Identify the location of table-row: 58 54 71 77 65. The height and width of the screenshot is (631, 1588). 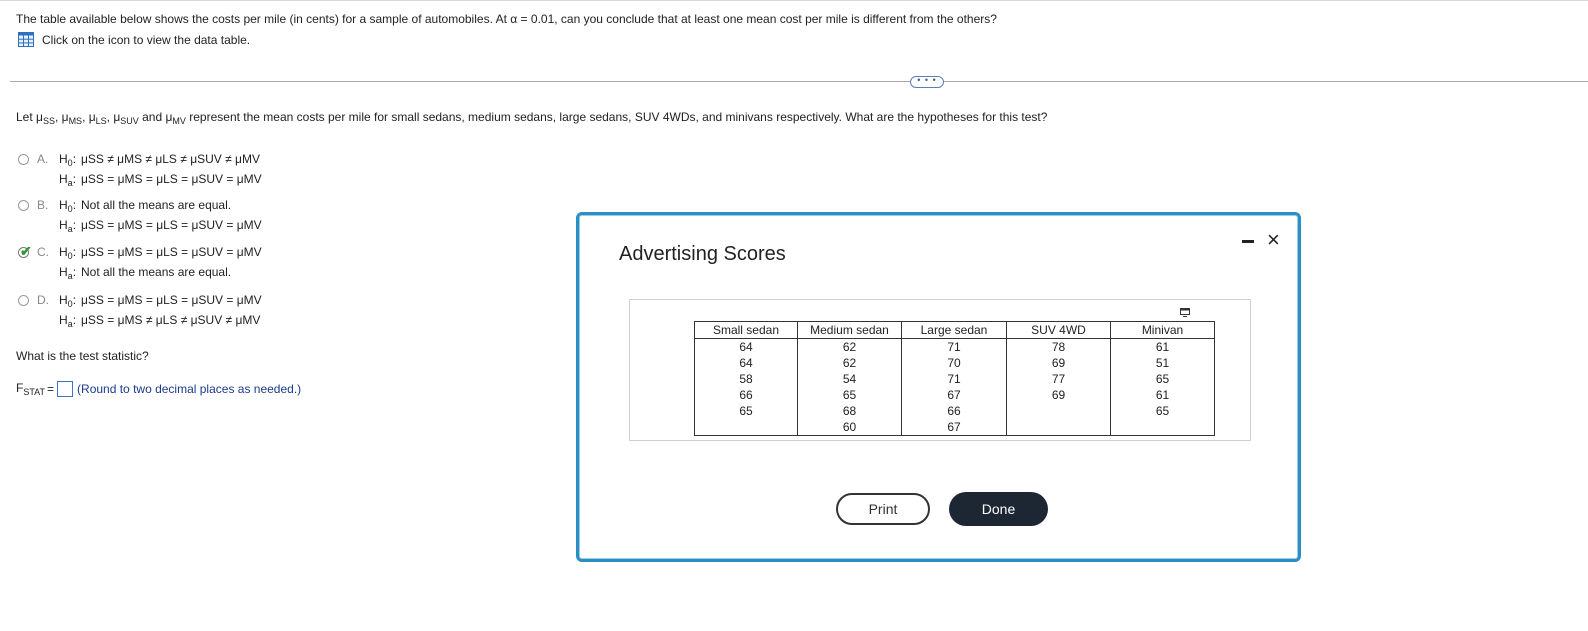
(954, 379).